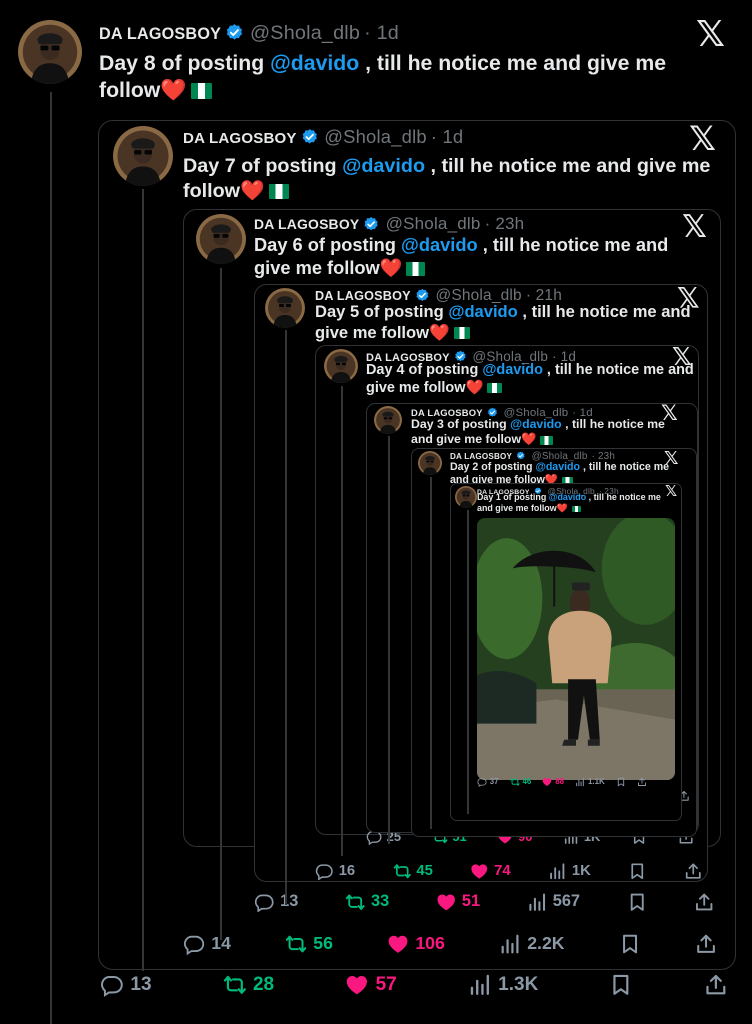 This screenshot has width=752, height=1024. What do you see at coordinates (381, 33) in the screenshot?
I see `post-time: · 1d` at bounding box center [381, 33].